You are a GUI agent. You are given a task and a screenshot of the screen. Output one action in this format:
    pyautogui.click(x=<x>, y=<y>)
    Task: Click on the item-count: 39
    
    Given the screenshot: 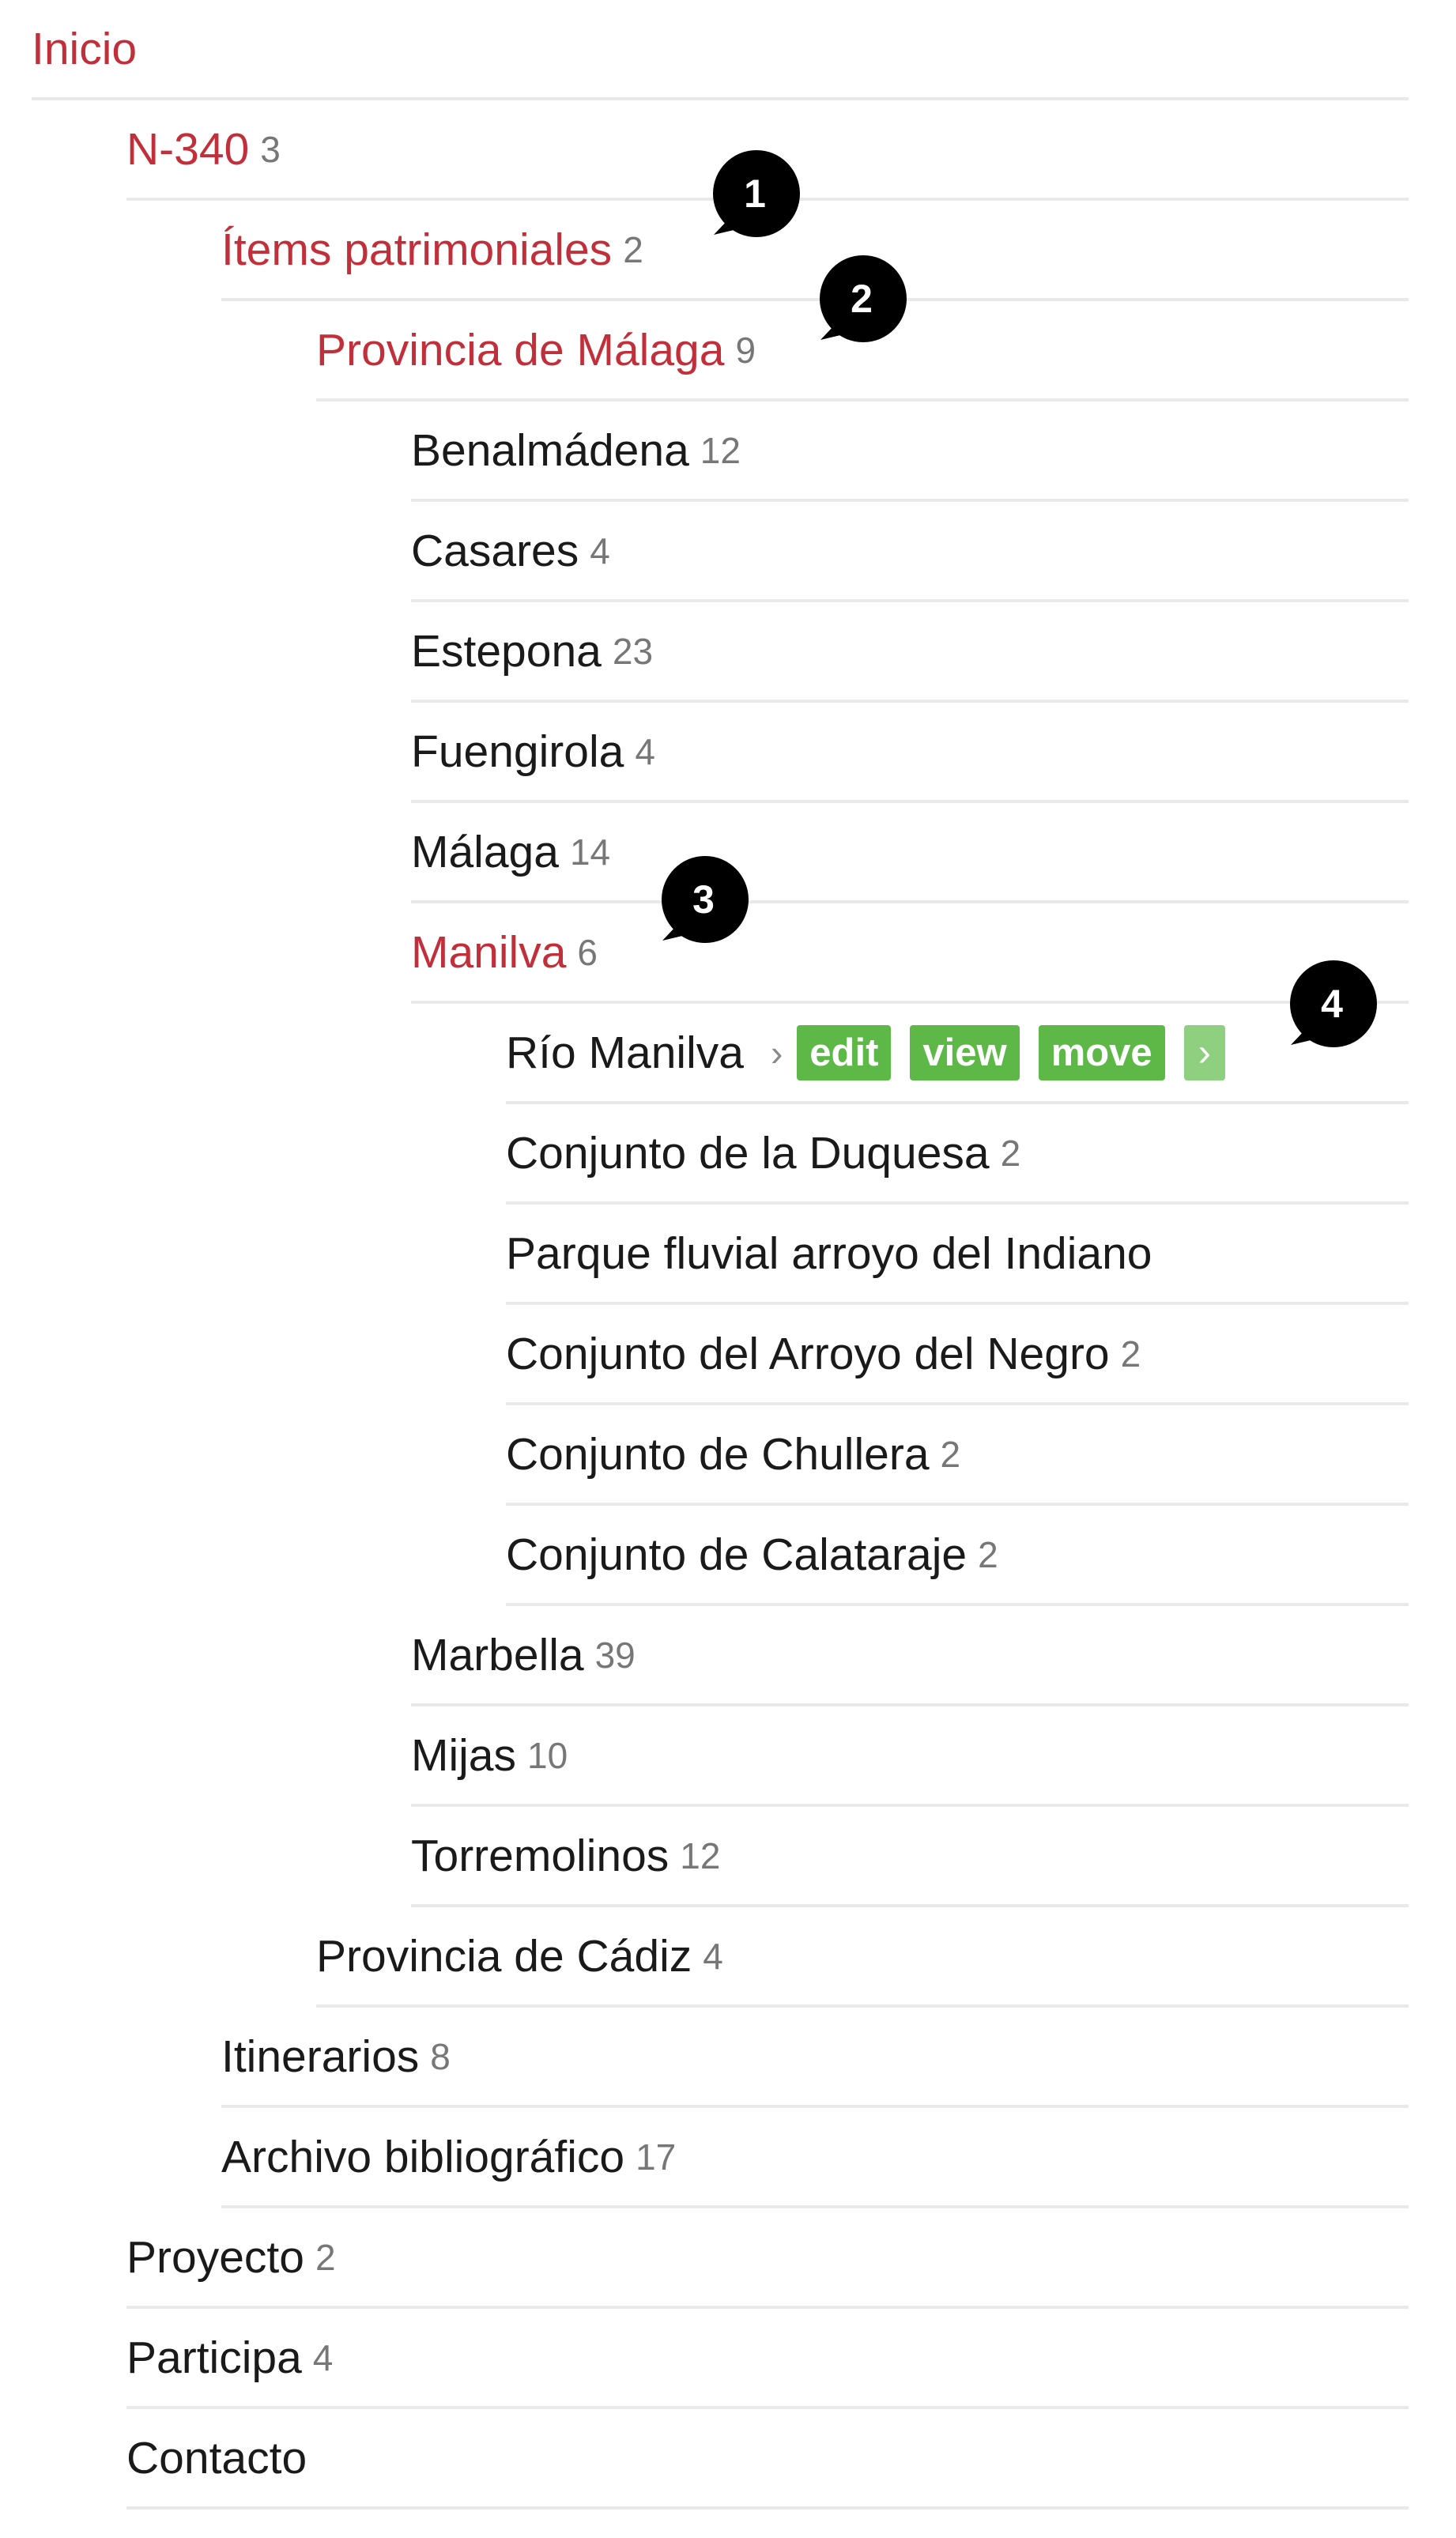 What is the action you would take?
    pyautogui.click(x=615, y=1655)
    